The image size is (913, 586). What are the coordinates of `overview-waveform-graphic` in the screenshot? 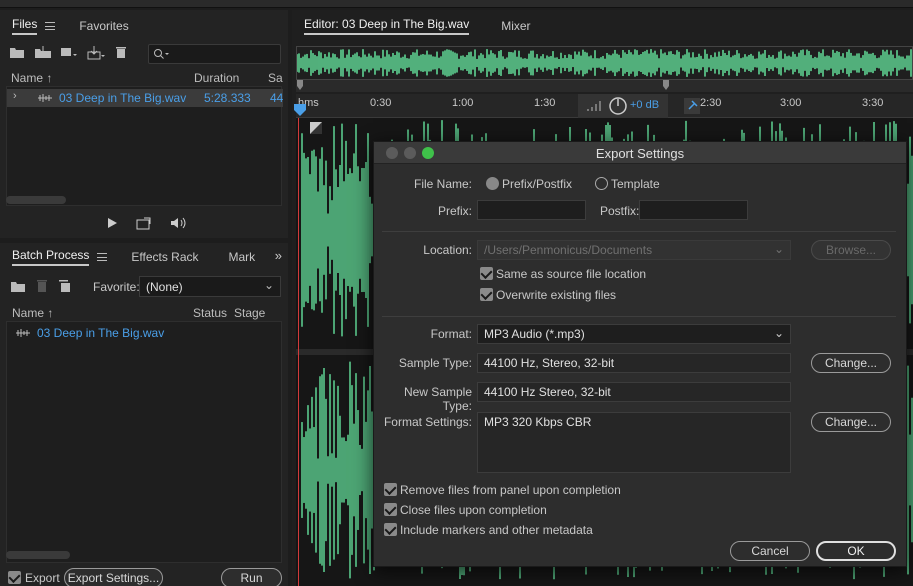 It's located at (604, 63).